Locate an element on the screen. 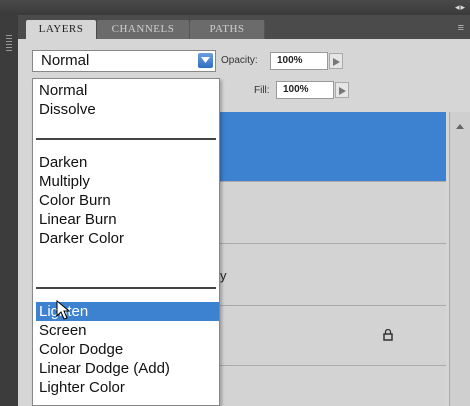 The height and width of the screenshot is (406, 470). layer-name-fragment: y is located at coordinates (223, 275).